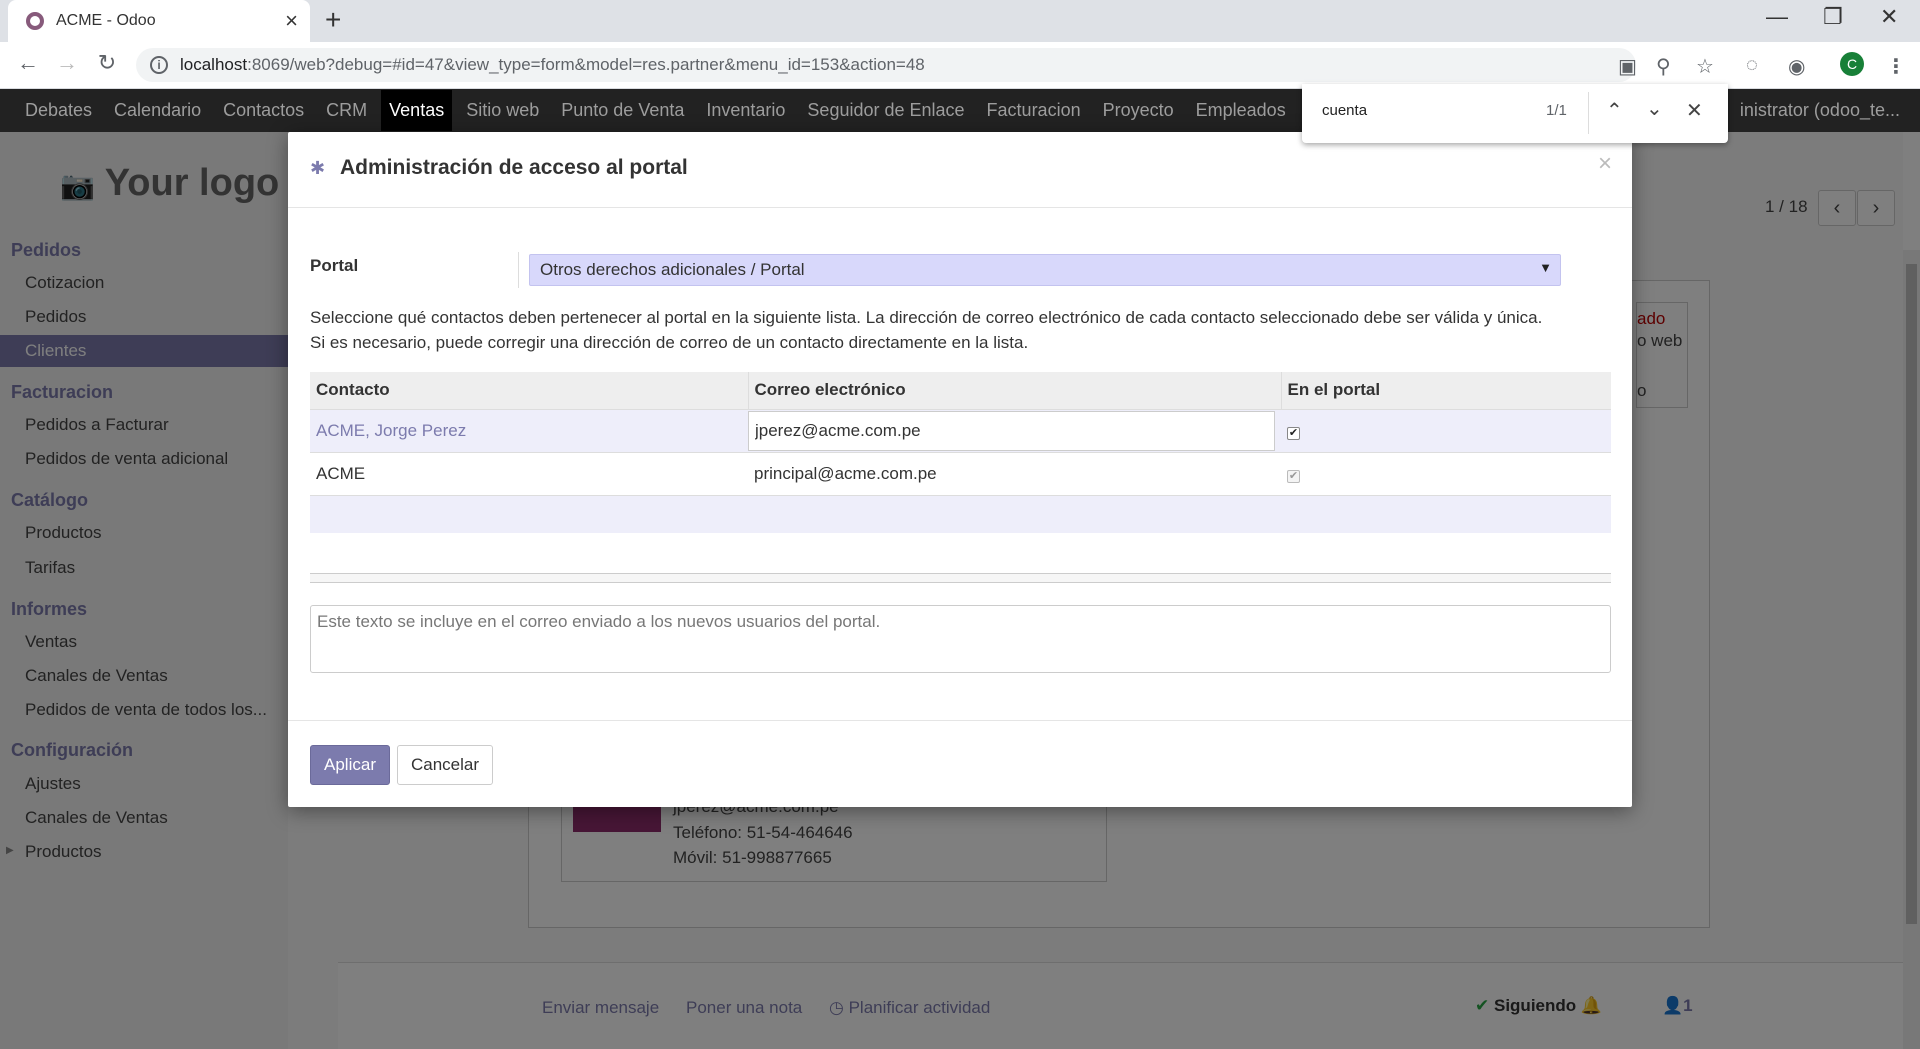 This screenshot has width=1920, height=1049. I want to click on menu-crm: CRM, so click(346, 110).